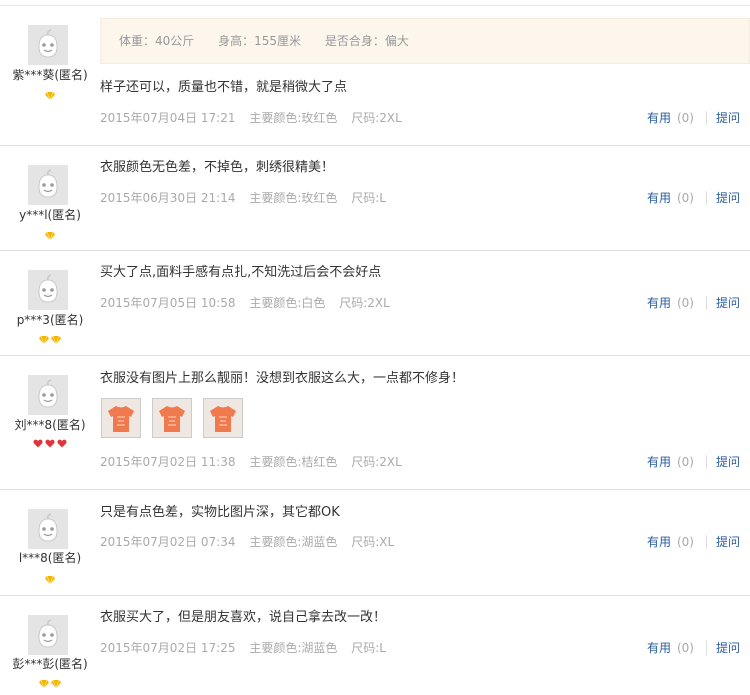  I want to click on review-photos, so click(175, 418).